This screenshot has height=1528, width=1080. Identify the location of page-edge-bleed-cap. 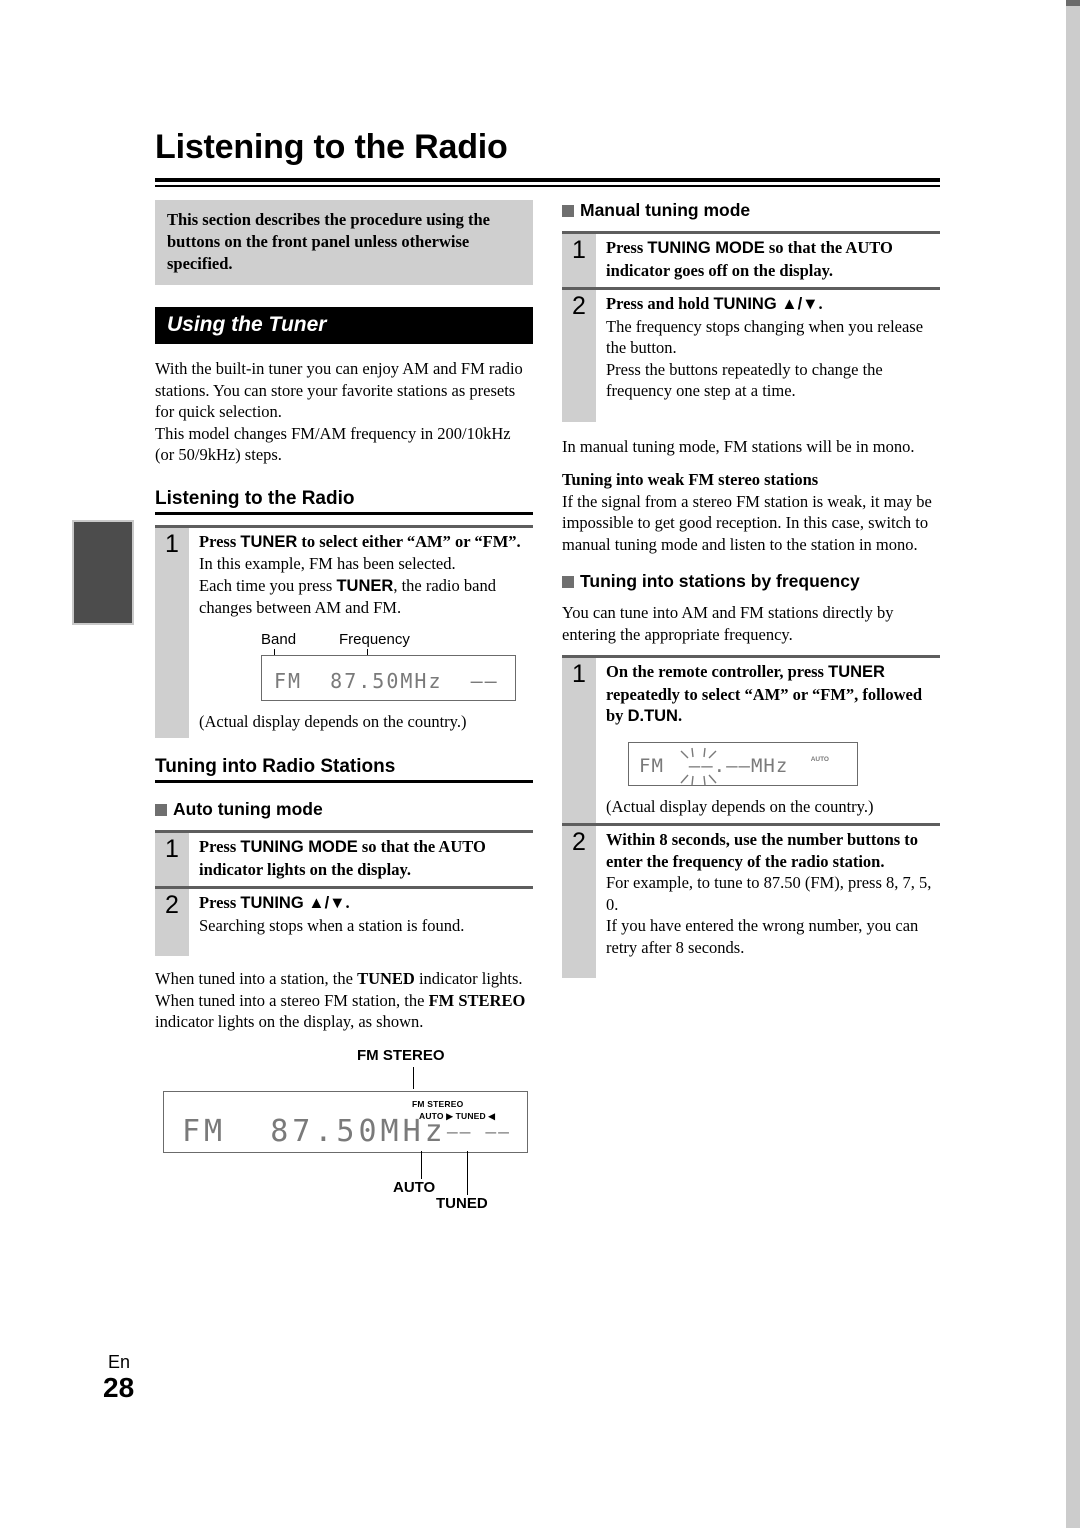
(1073, 3).